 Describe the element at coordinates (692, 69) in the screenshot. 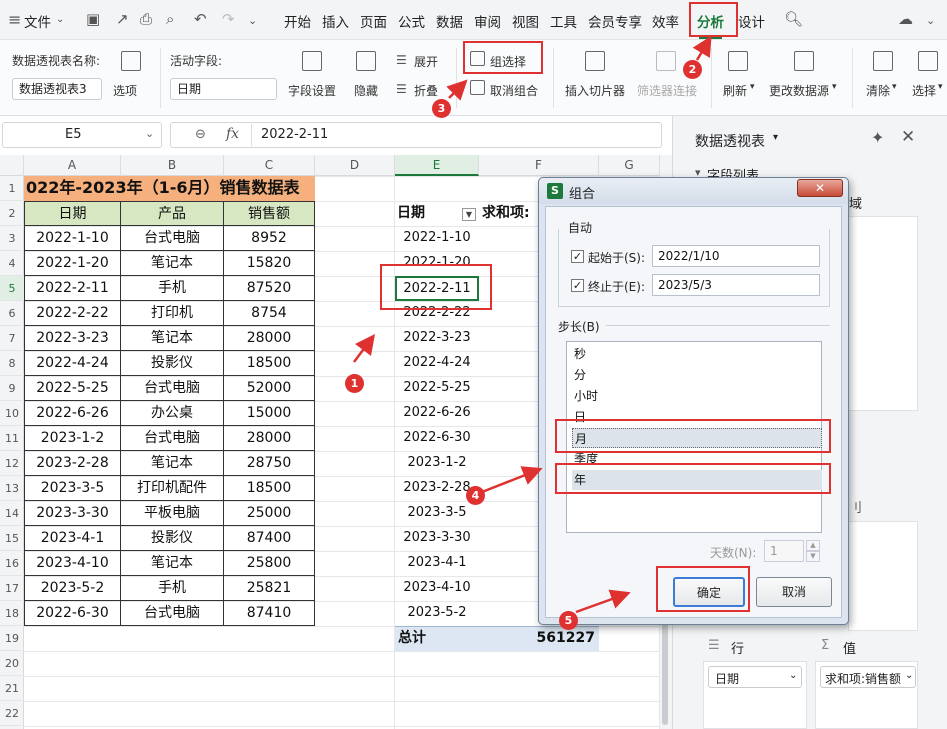

I see `annotation-badge-2: 2` at that location.